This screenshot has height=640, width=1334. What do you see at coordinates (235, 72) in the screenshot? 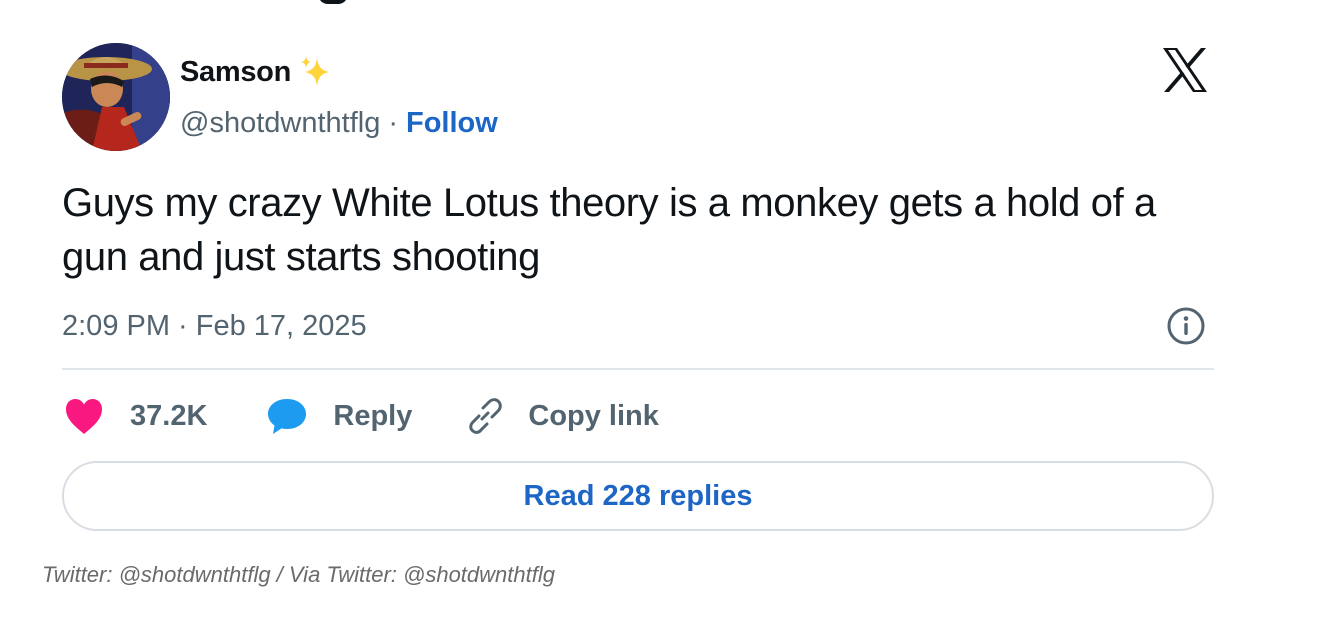
I see `author-display-name: Samson` at bounding box center [235, 72].